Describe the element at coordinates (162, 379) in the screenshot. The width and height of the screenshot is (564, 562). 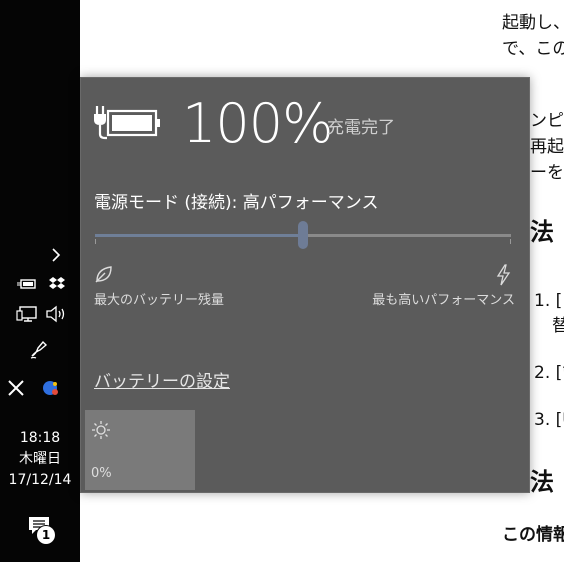
I see `battery-settings-link: バッテリーの設定` at that location.